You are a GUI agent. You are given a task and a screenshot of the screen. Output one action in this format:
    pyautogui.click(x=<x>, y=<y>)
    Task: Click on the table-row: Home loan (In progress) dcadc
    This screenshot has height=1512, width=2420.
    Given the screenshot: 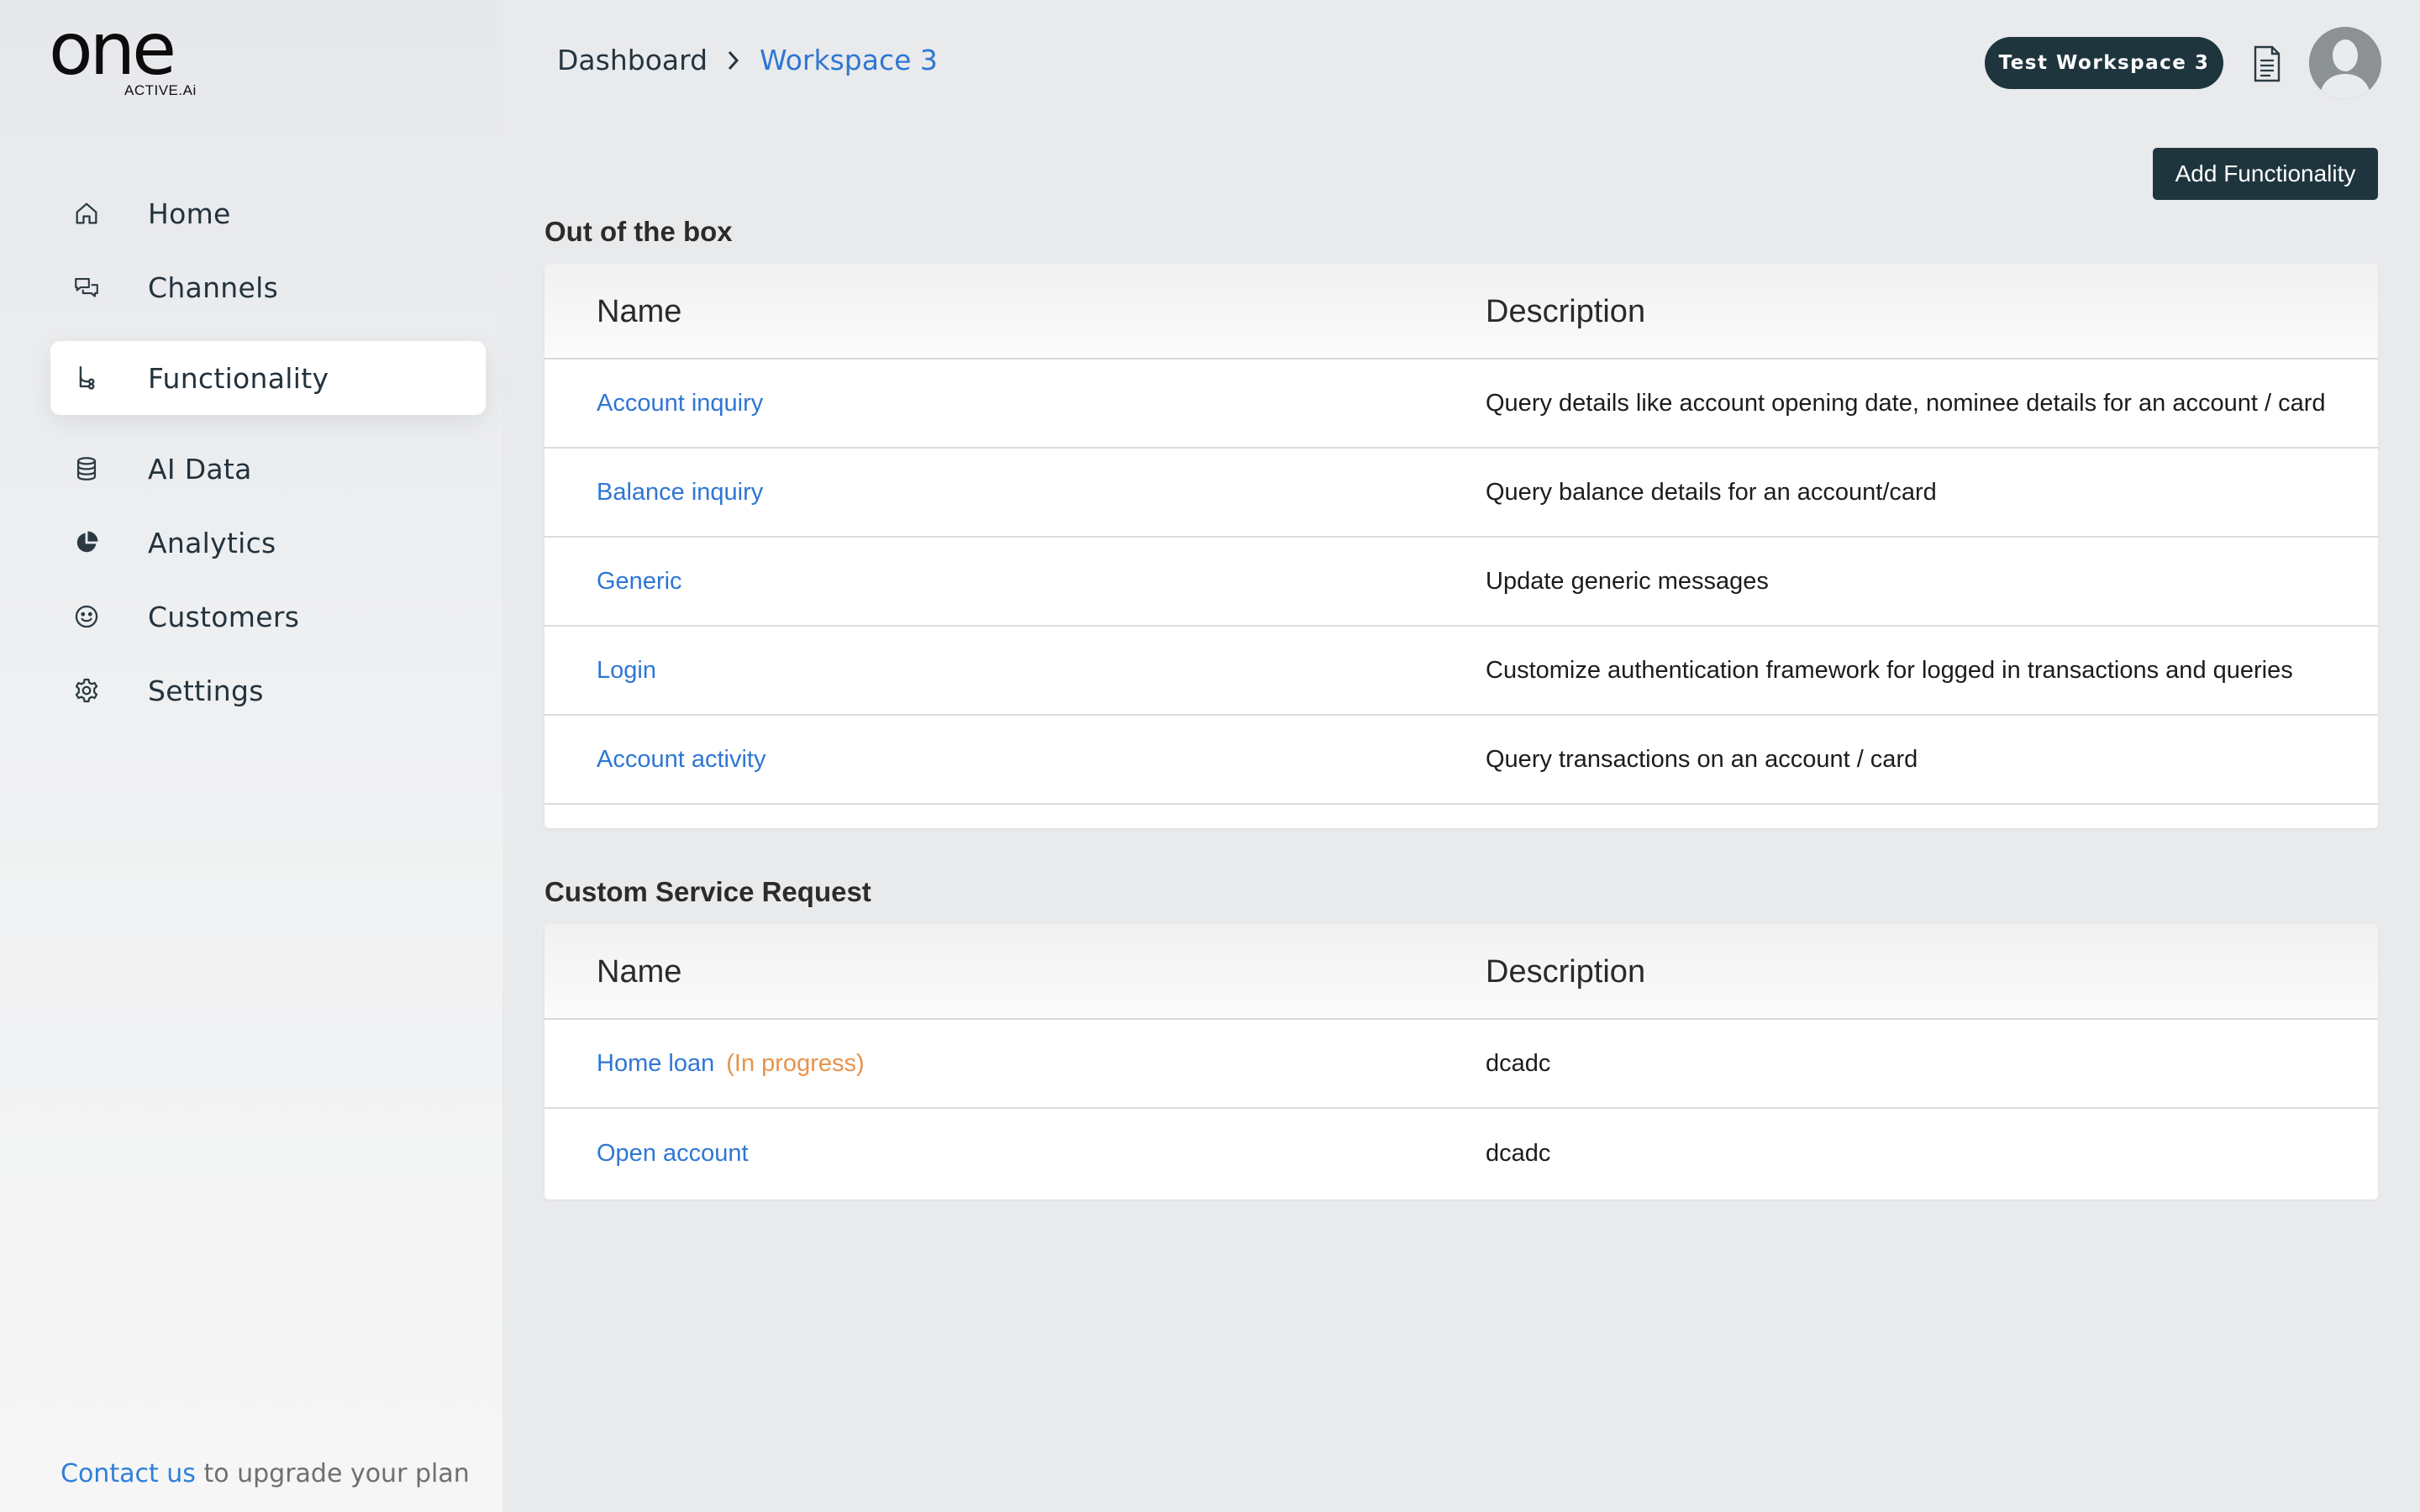 What is the action you would take?
    pyautogui.click(x=1461, y=1064)
    